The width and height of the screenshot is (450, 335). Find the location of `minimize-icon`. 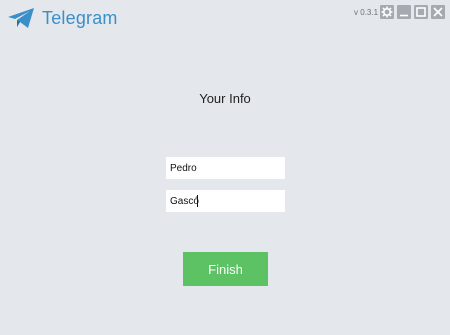

minimize-icon is located at coordinates (404, 12).